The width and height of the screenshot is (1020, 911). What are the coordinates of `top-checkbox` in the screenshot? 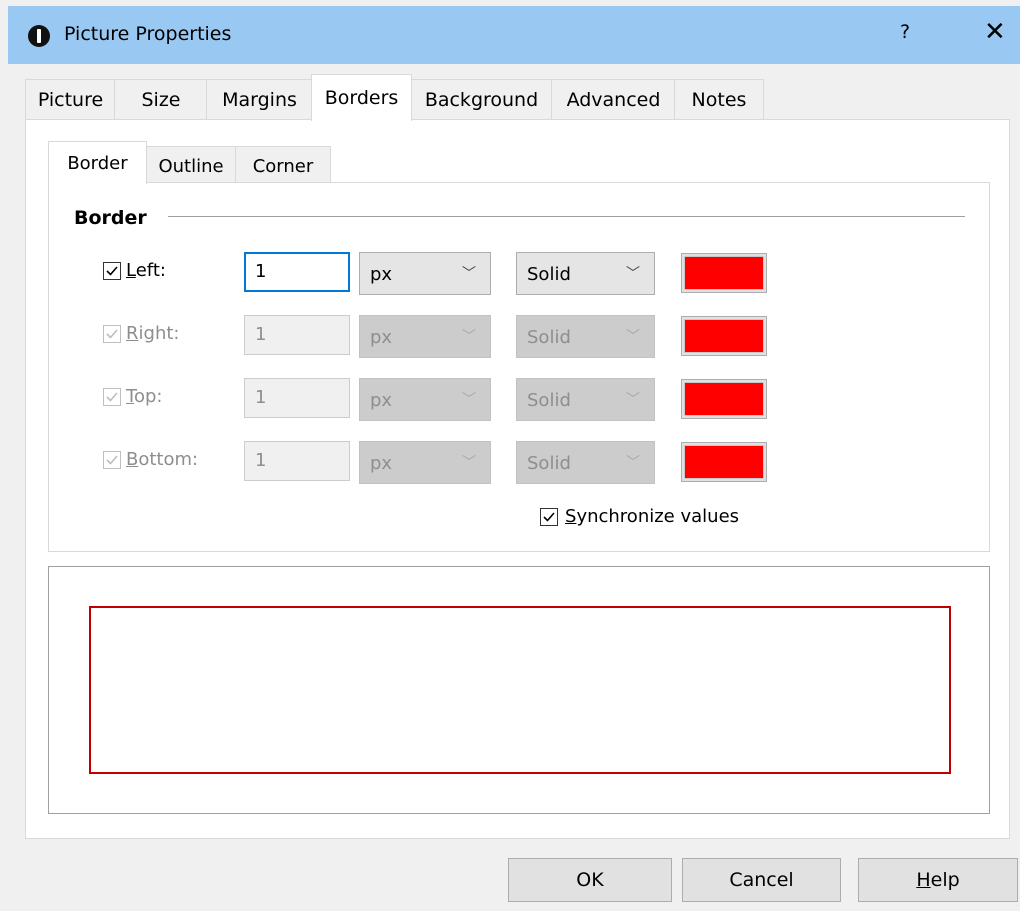 It's located at (112, 397).